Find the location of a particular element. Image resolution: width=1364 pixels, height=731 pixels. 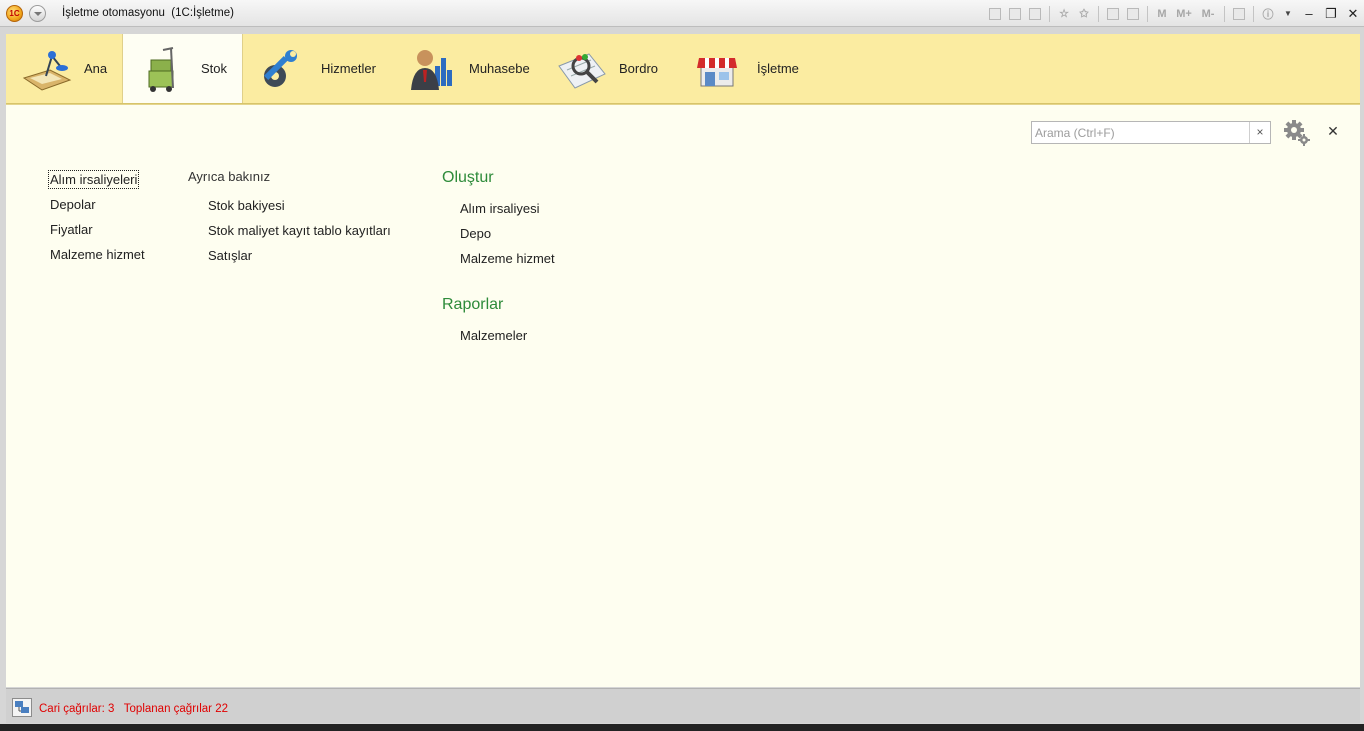

title-toolbar: ☆ ✩ M M+ M- ⓘ ▼ ‒ ❐ ✕ is located at coordinates (1174, 13).